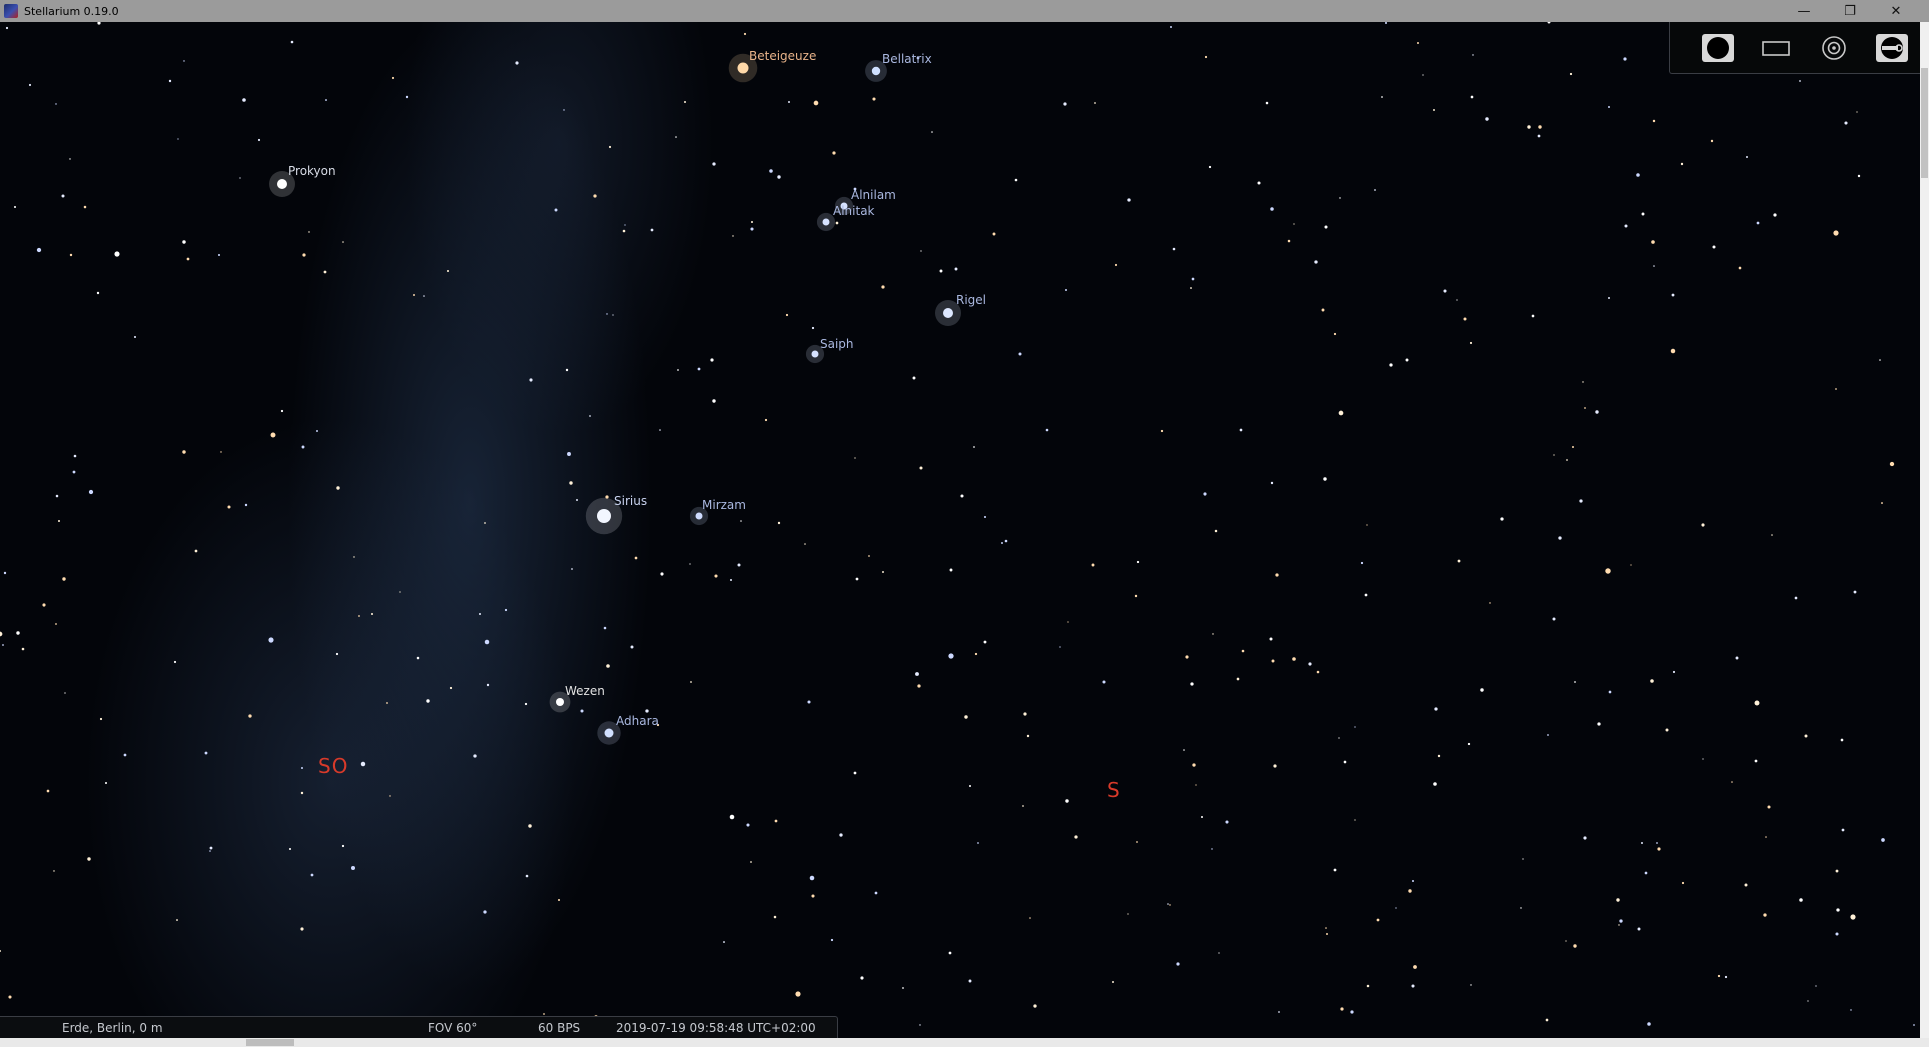 This screenshot has height=1047, width=1929. What do you see at coordinates (282, 184) in the screenshot?
I see `star-prokyon` at bounding box center [282, 184].